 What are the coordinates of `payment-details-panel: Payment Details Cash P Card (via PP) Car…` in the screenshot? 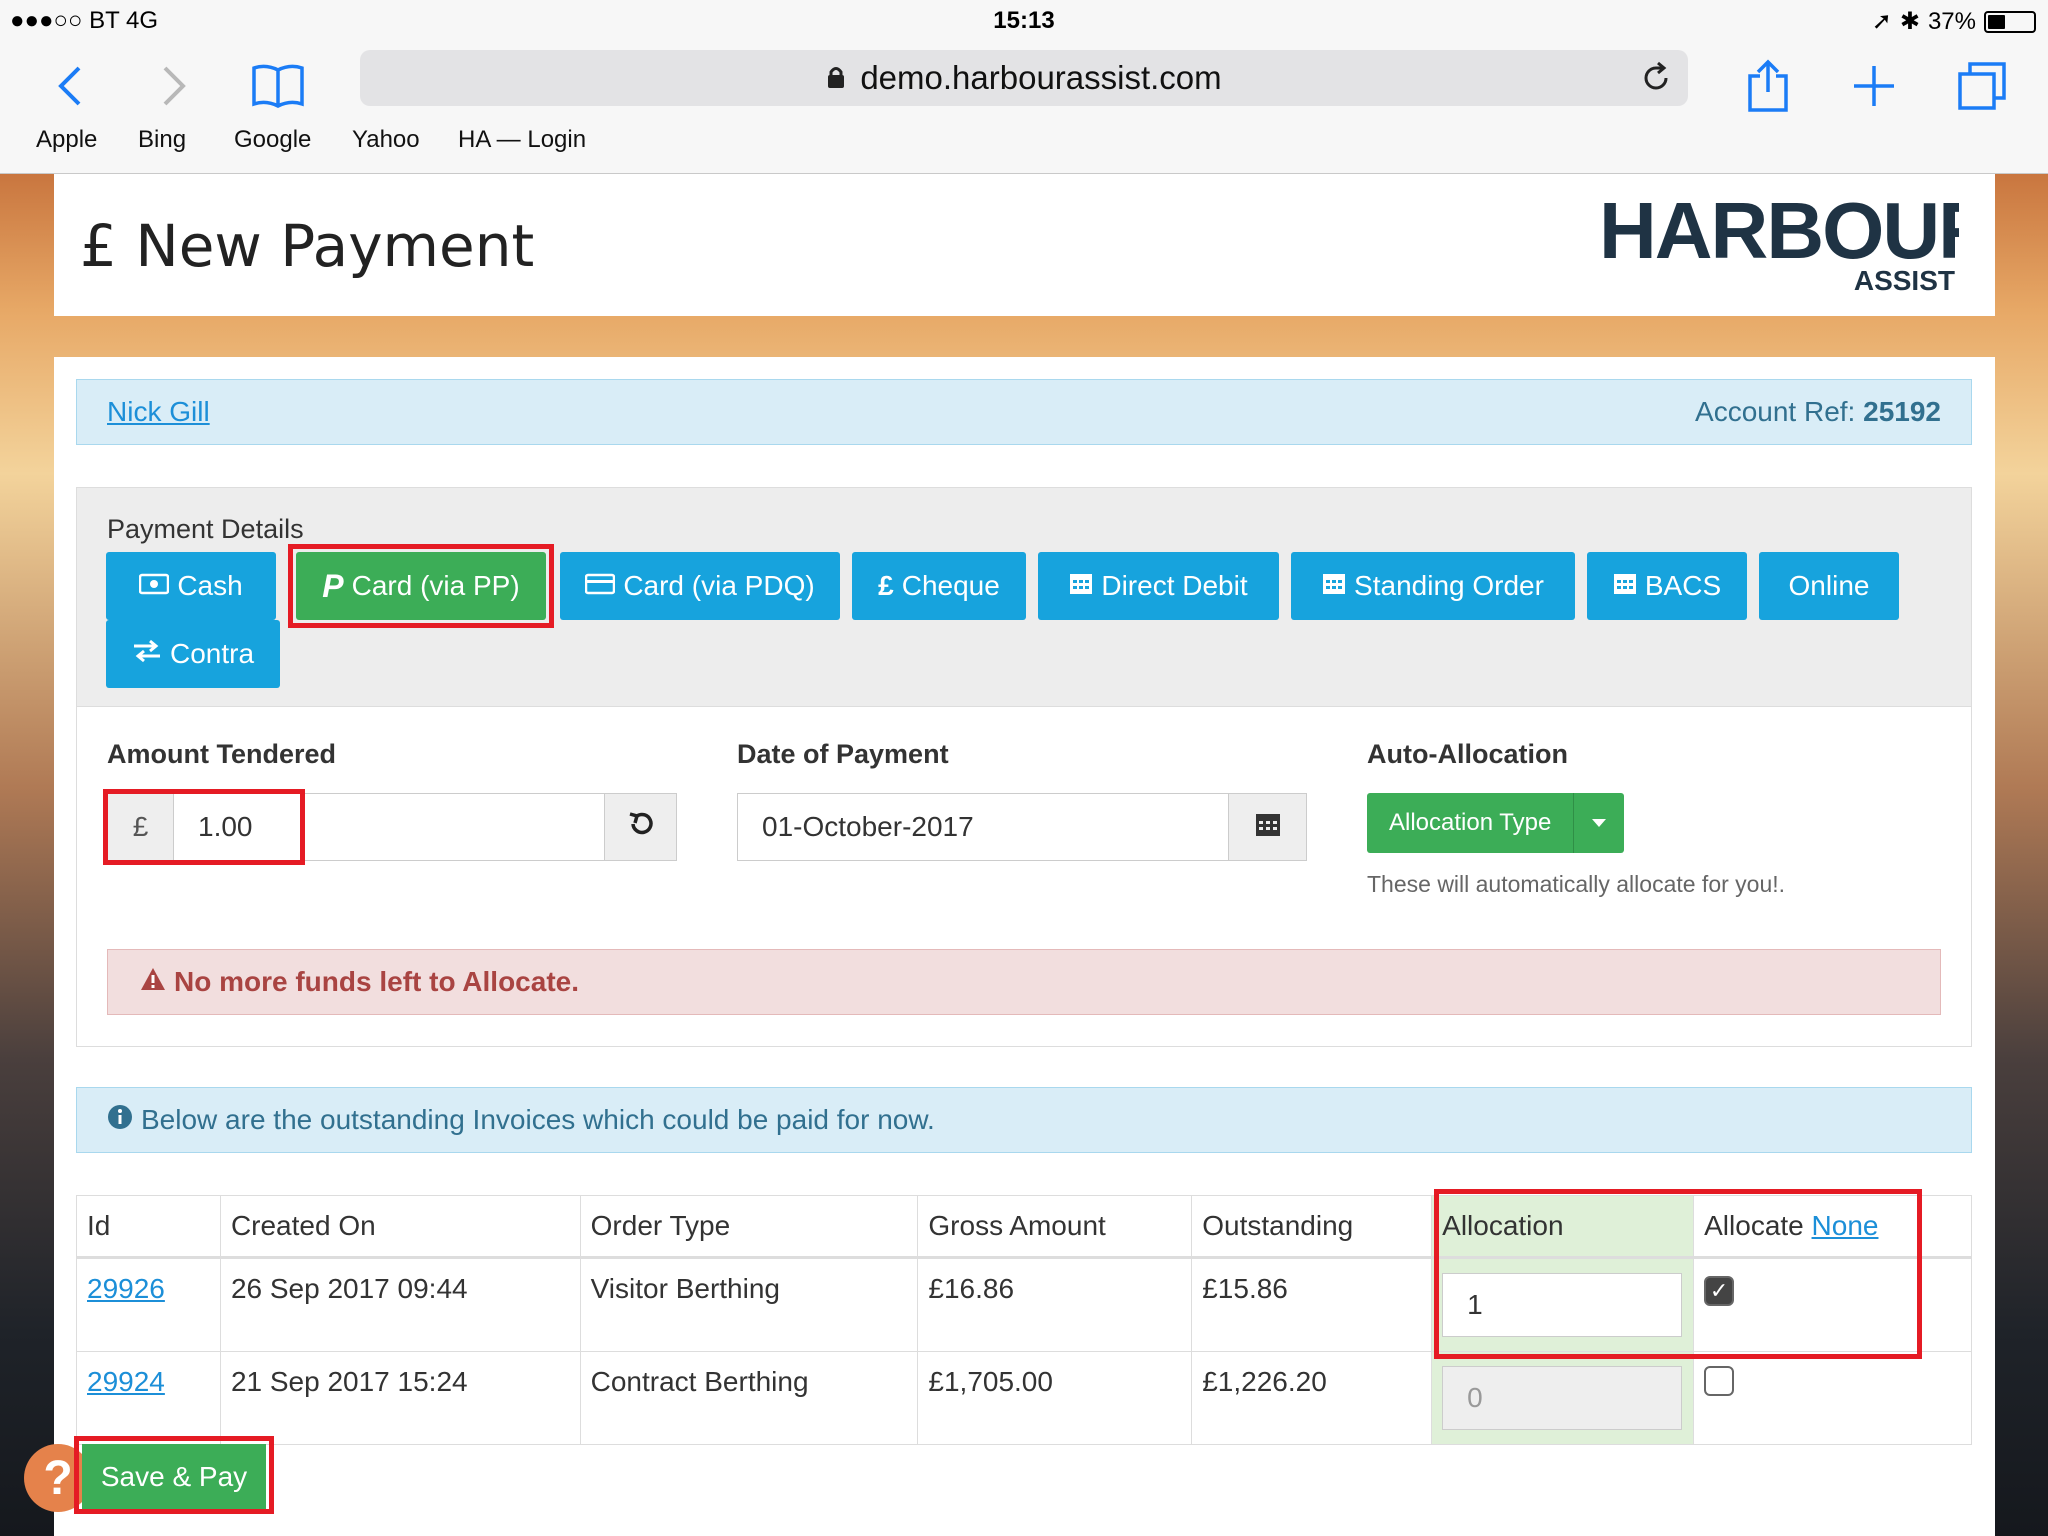 It's located at (1024, 597).